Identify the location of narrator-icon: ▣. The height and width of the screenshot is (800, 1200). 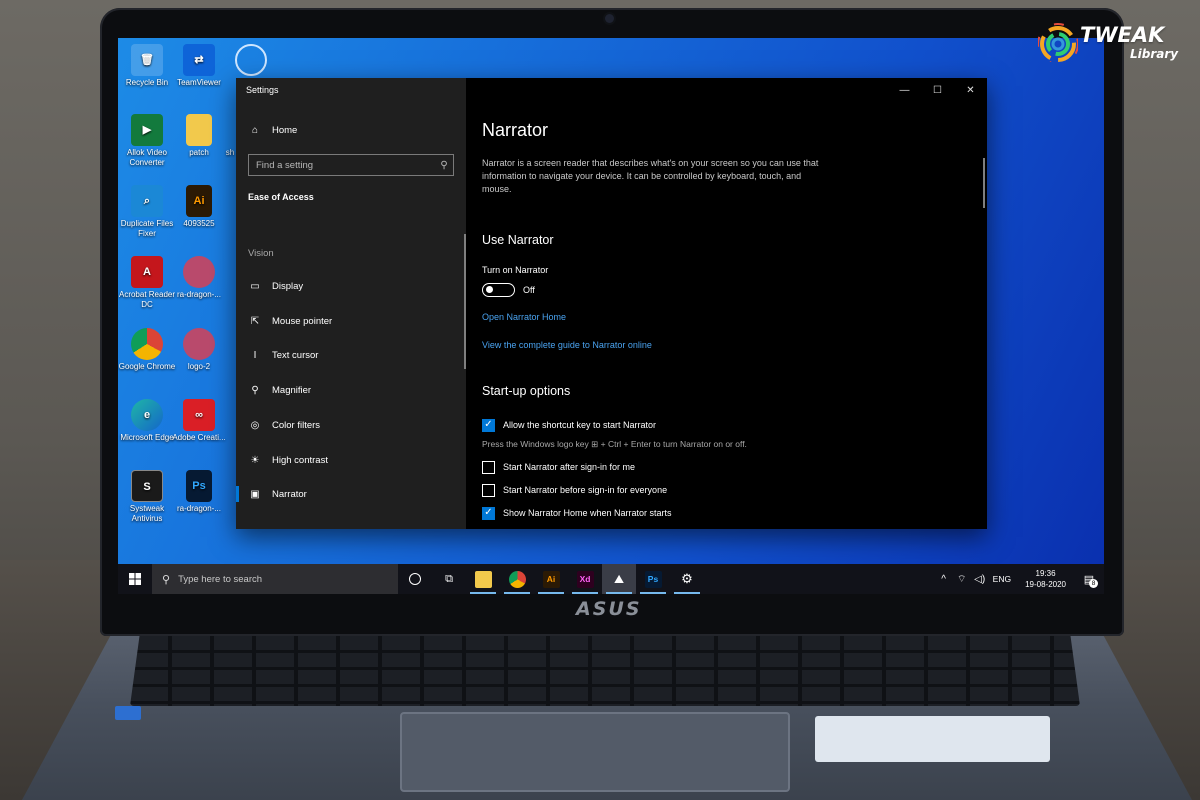
(255, 494).